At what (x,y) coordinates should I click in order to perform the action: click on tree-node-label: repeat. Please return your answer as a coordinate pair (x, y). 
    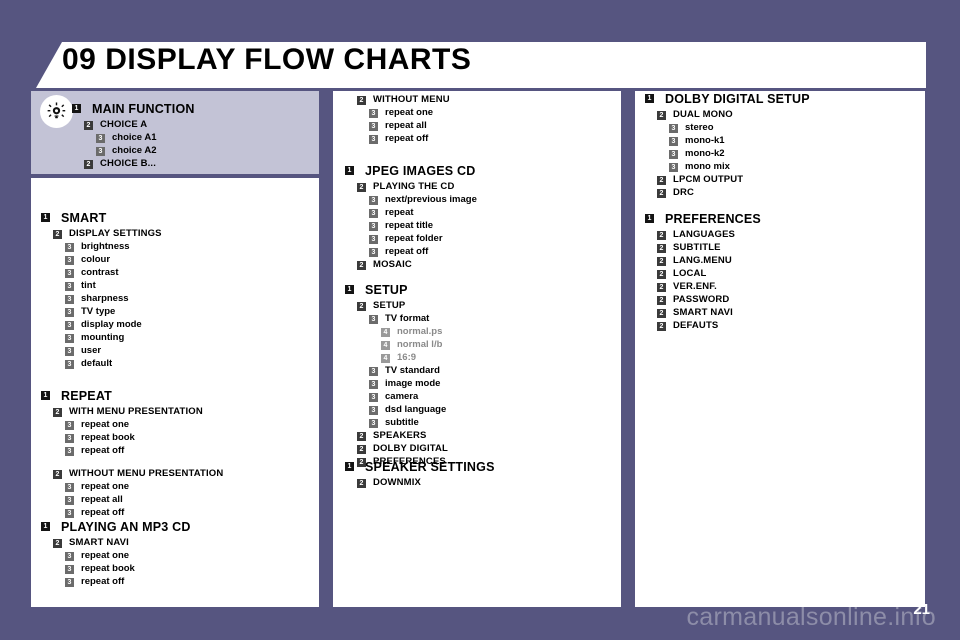
    Looking at the image, I should click on (399, 212).